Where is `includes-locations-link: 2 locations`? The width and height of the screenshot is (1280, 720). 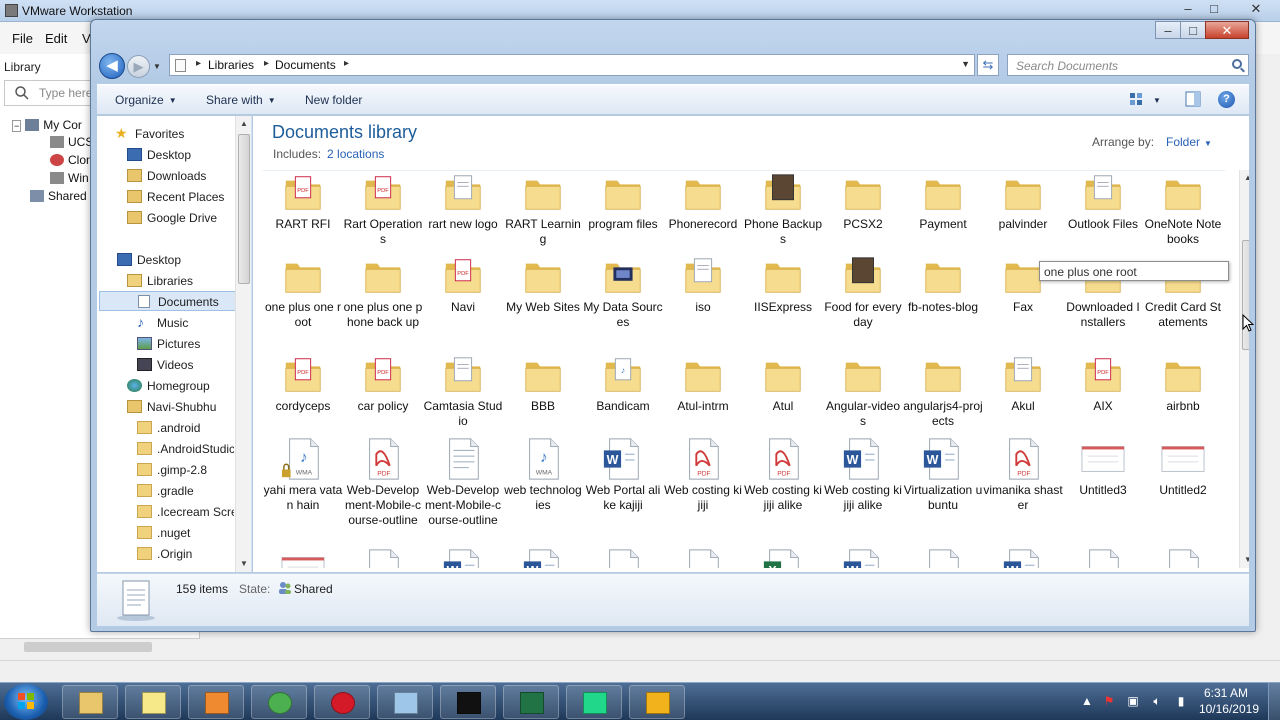 includes-locations-link: 2 locations is located at coordinates (355, 154).